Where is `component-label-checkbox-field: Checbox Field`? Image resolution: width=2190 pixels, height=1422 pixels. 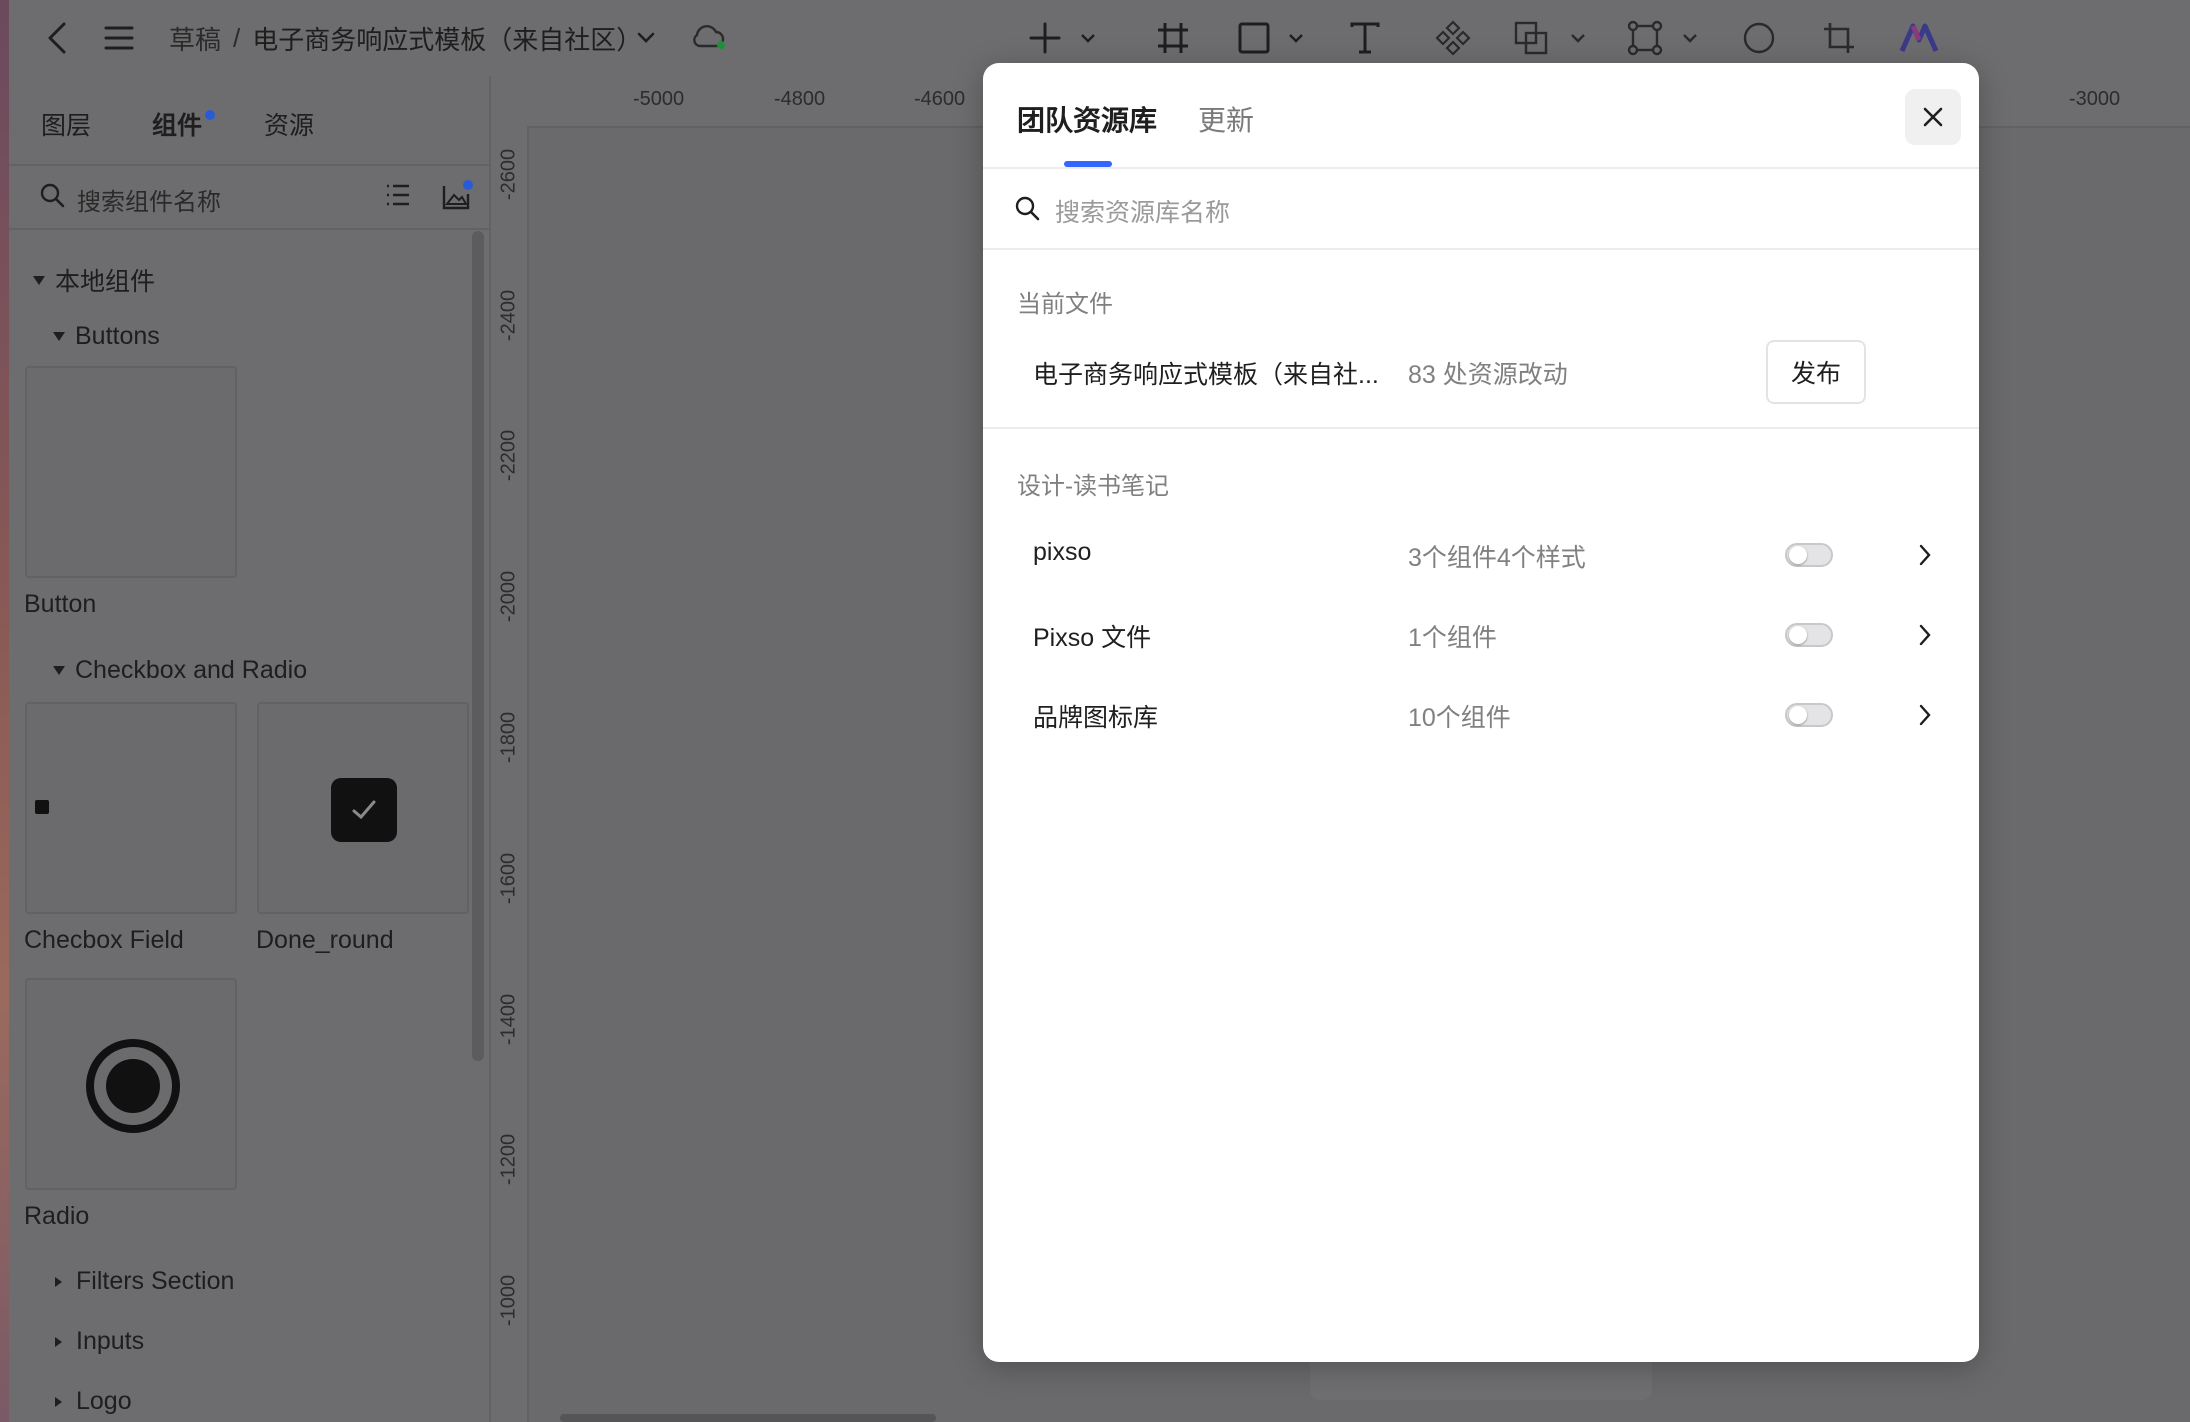 component-label-checkbox-field: Checbox Field is located at coordinates (104, 940).